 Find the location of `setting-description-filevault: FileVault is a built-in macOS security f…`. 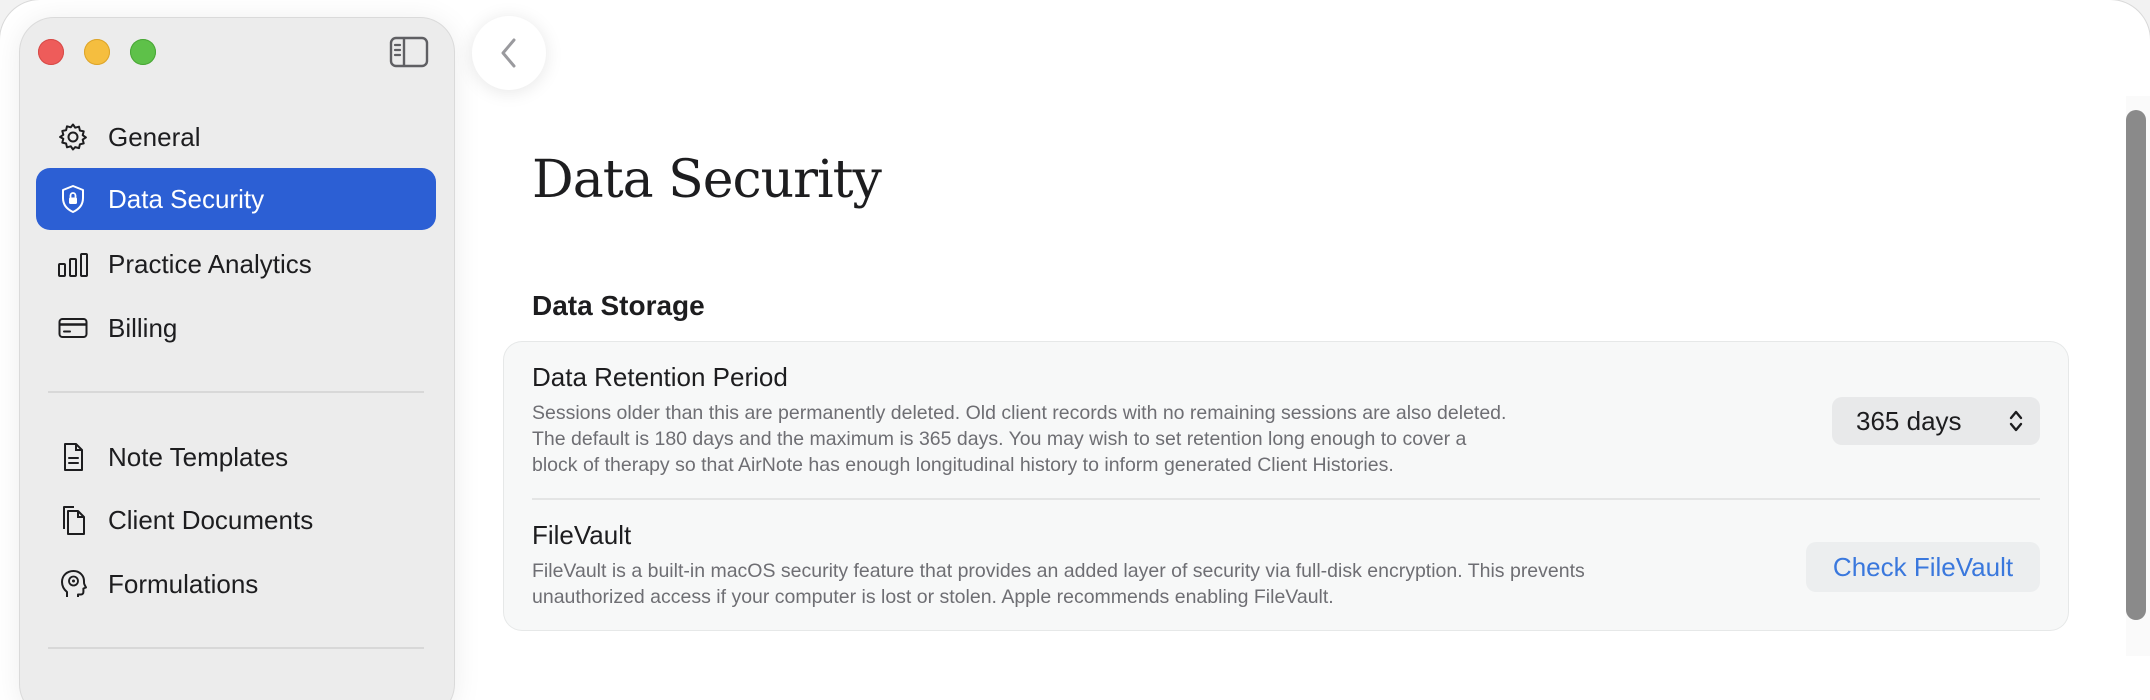

setting-description-filevault: FileVault is a built-in macOS security f… is located at coordinates (1058, 584).